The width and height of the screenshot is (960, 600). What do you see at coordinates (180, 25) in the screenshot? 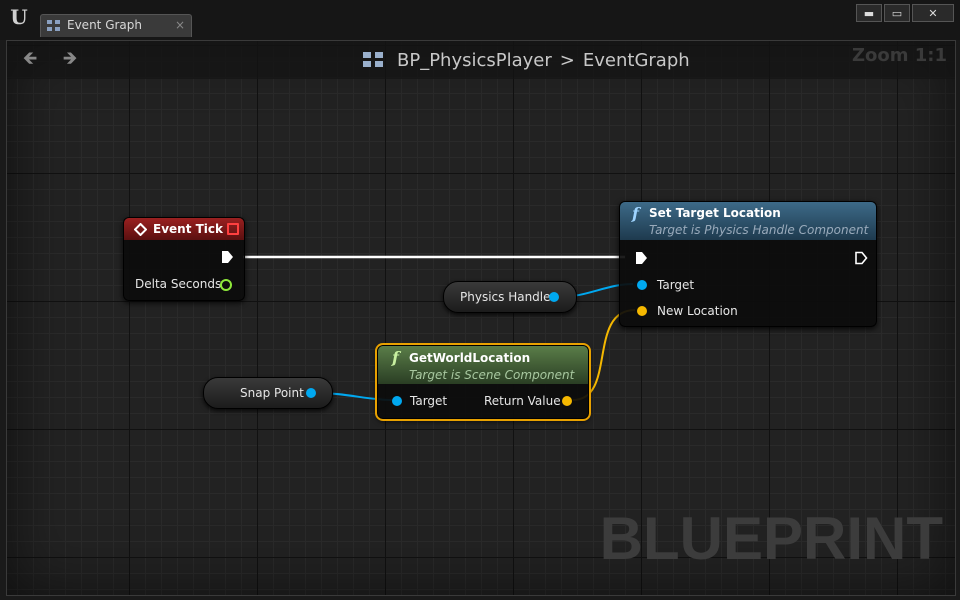
I see `tab-close-icon: ×` at bounding box center [180, 25].